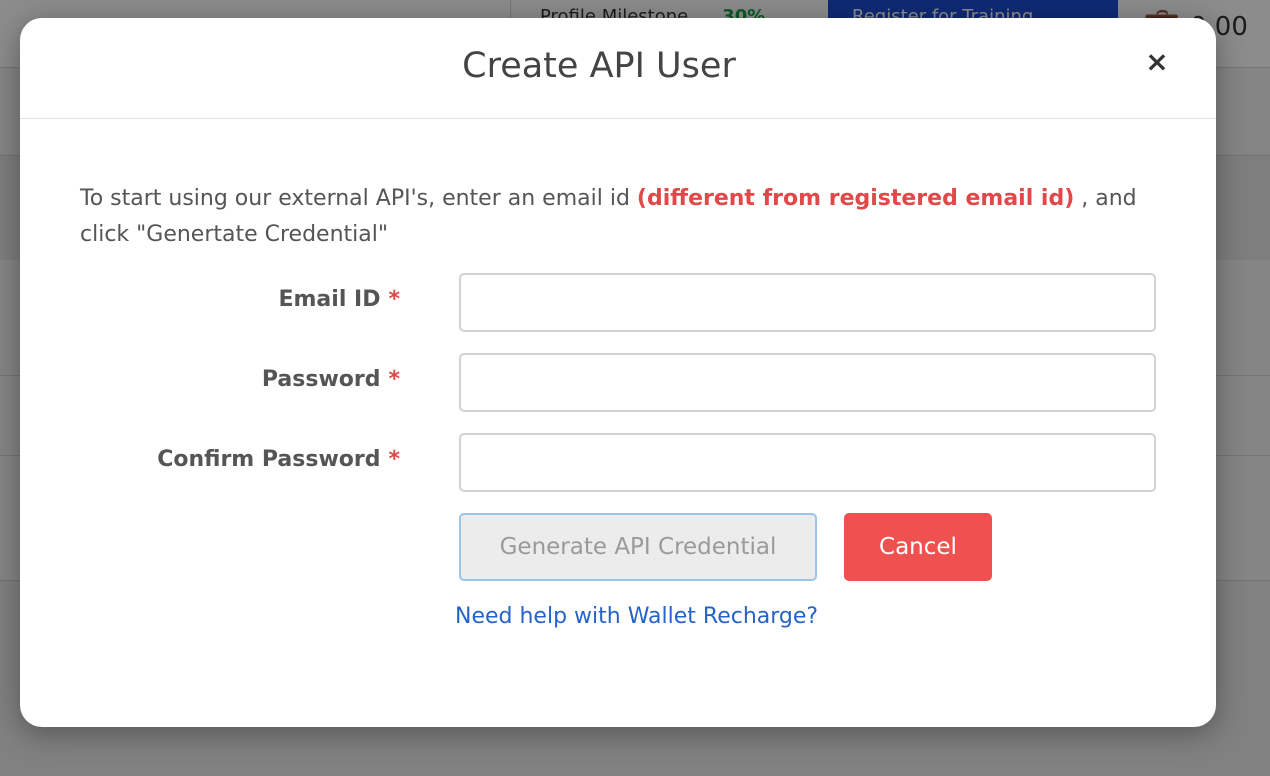 This screenshot has height=776, width=1270. What do you see at coordinates (329, 299) in the screenshot?
I see `email-id-label-text: Email ID` at bounding box center [329, 299].